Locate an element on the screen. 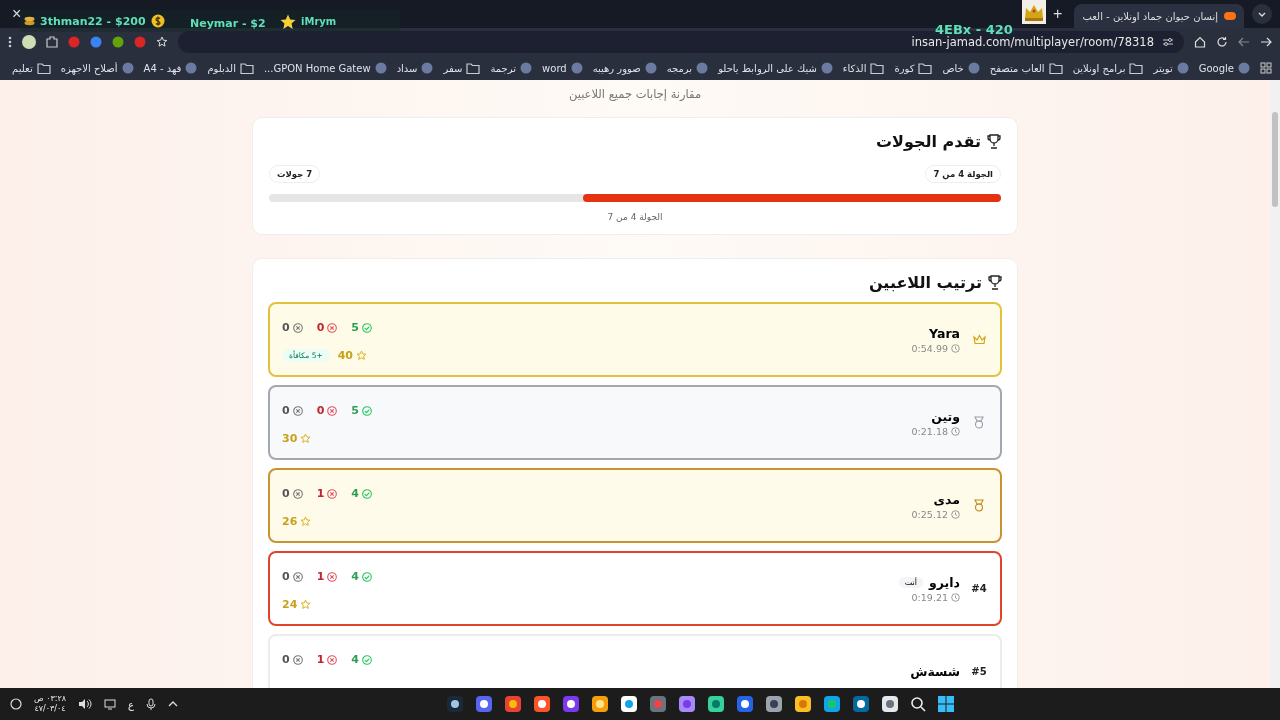 This screenshot has width=1280, height=720. bookmark-item: تعليم is located at coordinates (31, 68).